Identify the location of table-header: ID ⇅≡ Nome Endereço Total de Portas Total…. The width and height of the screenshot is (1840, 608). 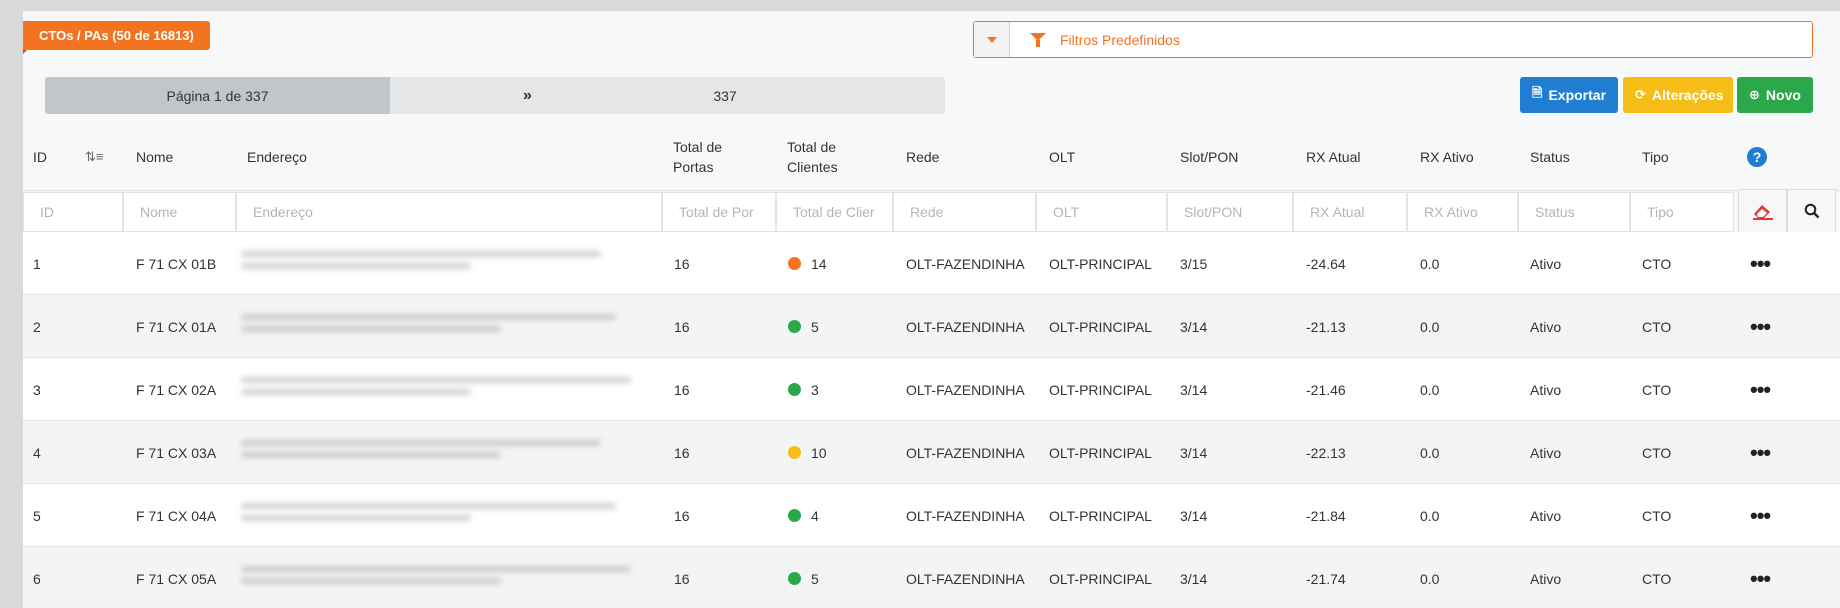
(931, 157).